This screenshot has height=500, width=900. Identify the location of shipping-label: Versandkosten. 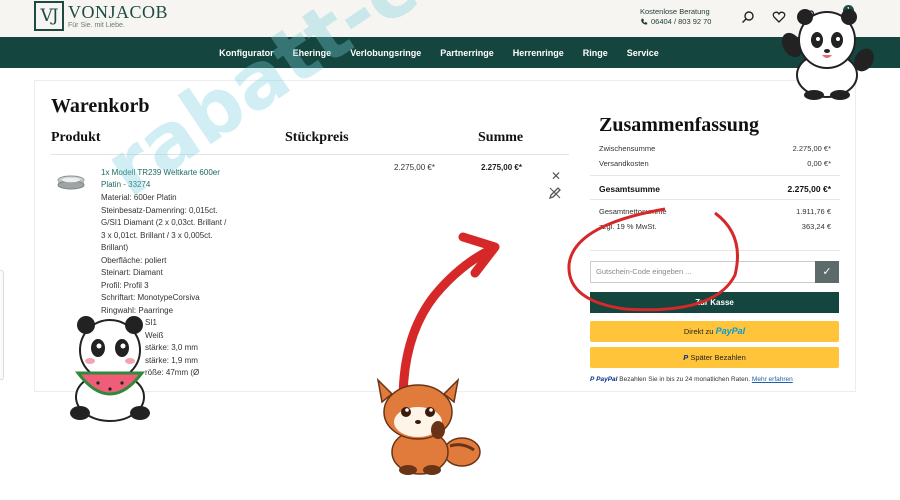
(624, 163).